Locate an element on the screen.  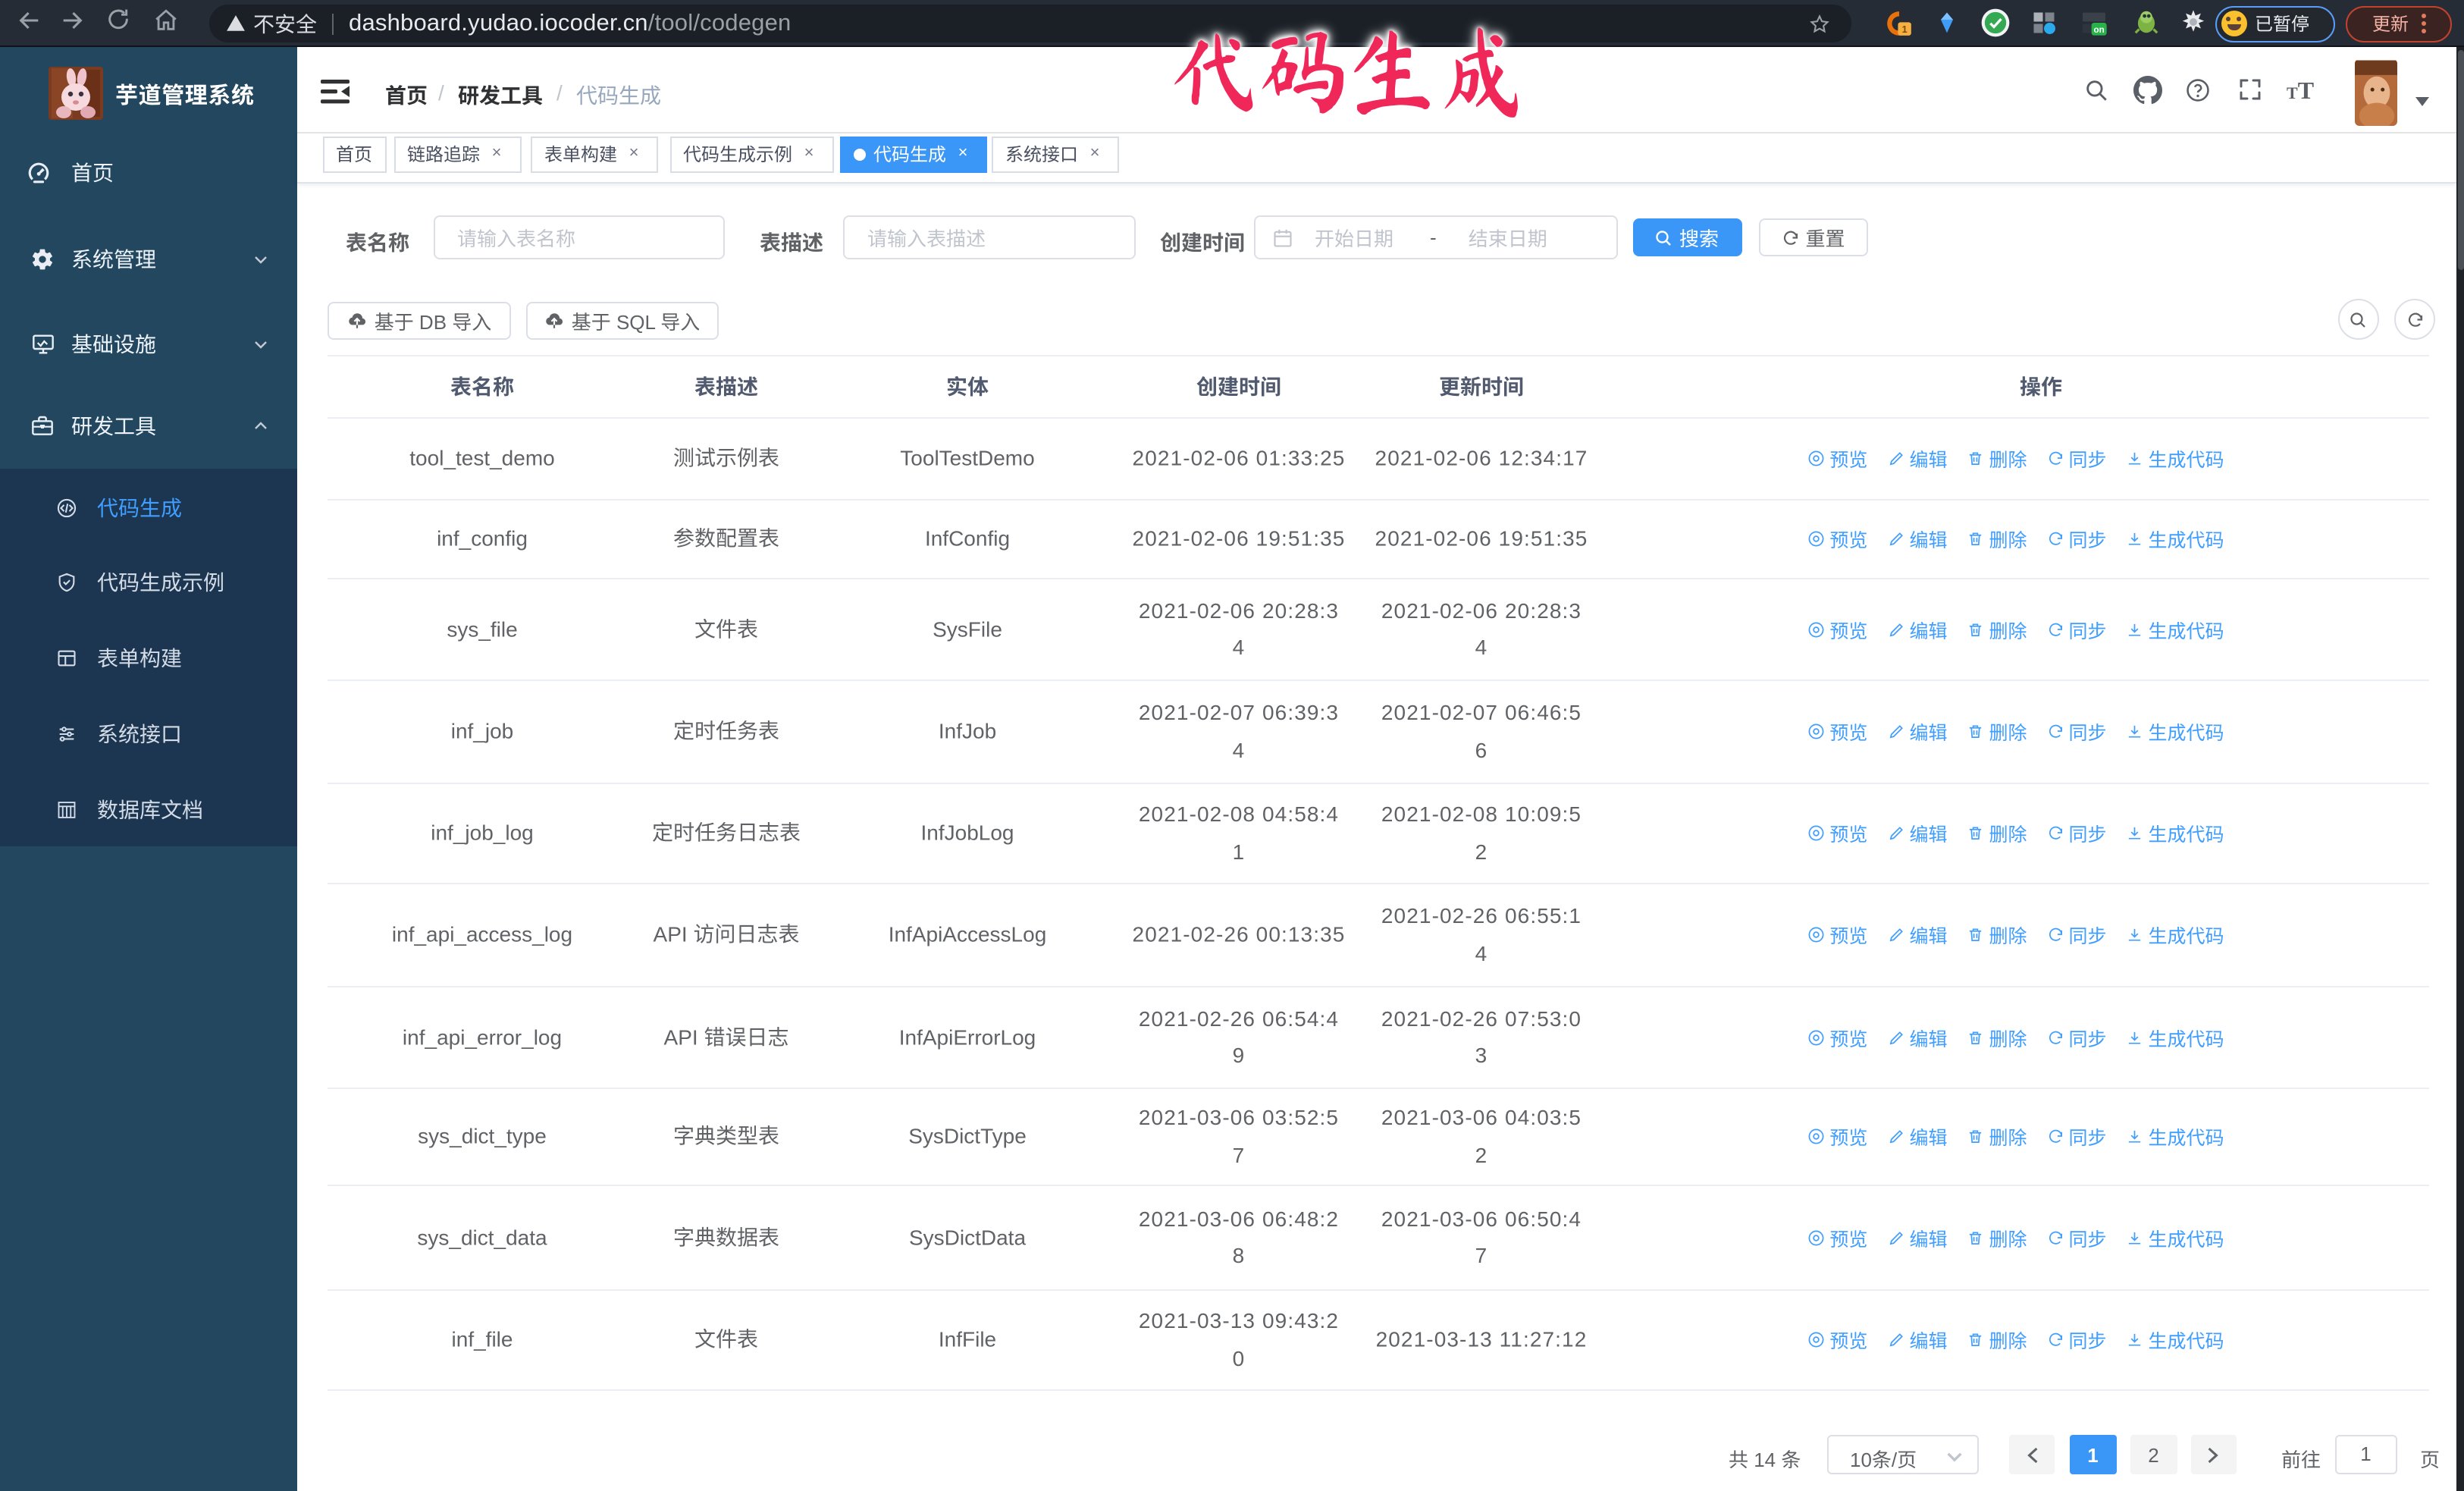
svg-text: on is located at coordinates (2099, 30).